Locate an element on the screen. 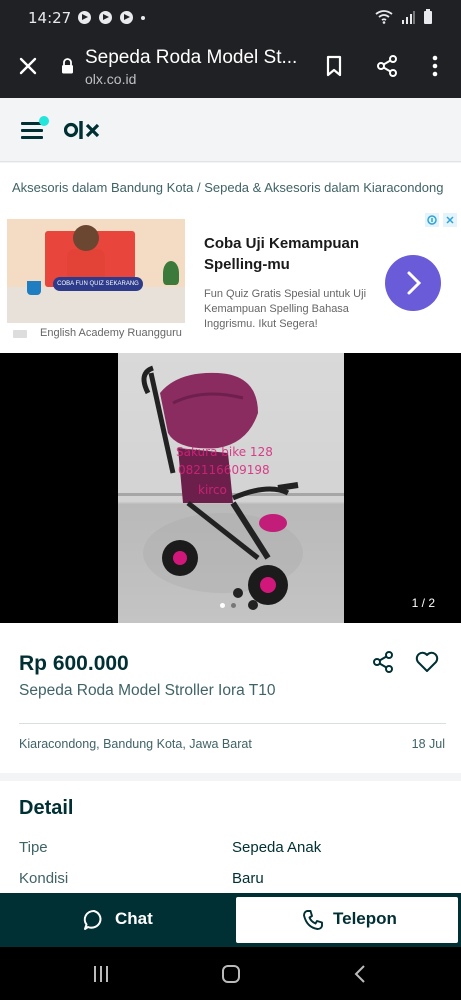 This screenshot has height=1000, width=461. adchoices-icon is located at coordinates (432, 220).